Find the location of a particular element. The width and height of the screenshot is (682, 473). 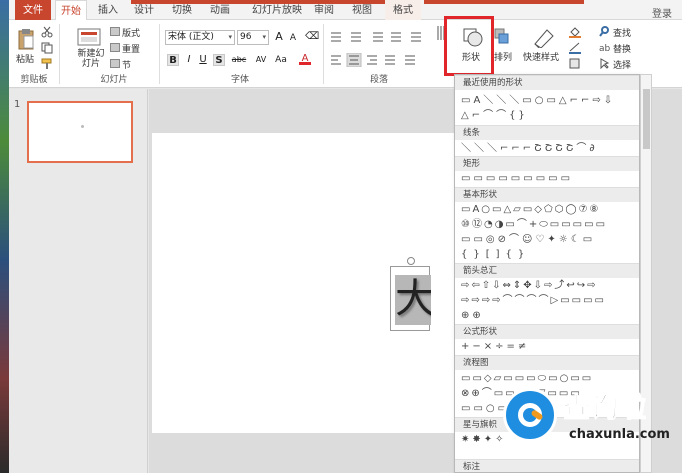

grow-font-icon: A is located at coordinates (279, 37).